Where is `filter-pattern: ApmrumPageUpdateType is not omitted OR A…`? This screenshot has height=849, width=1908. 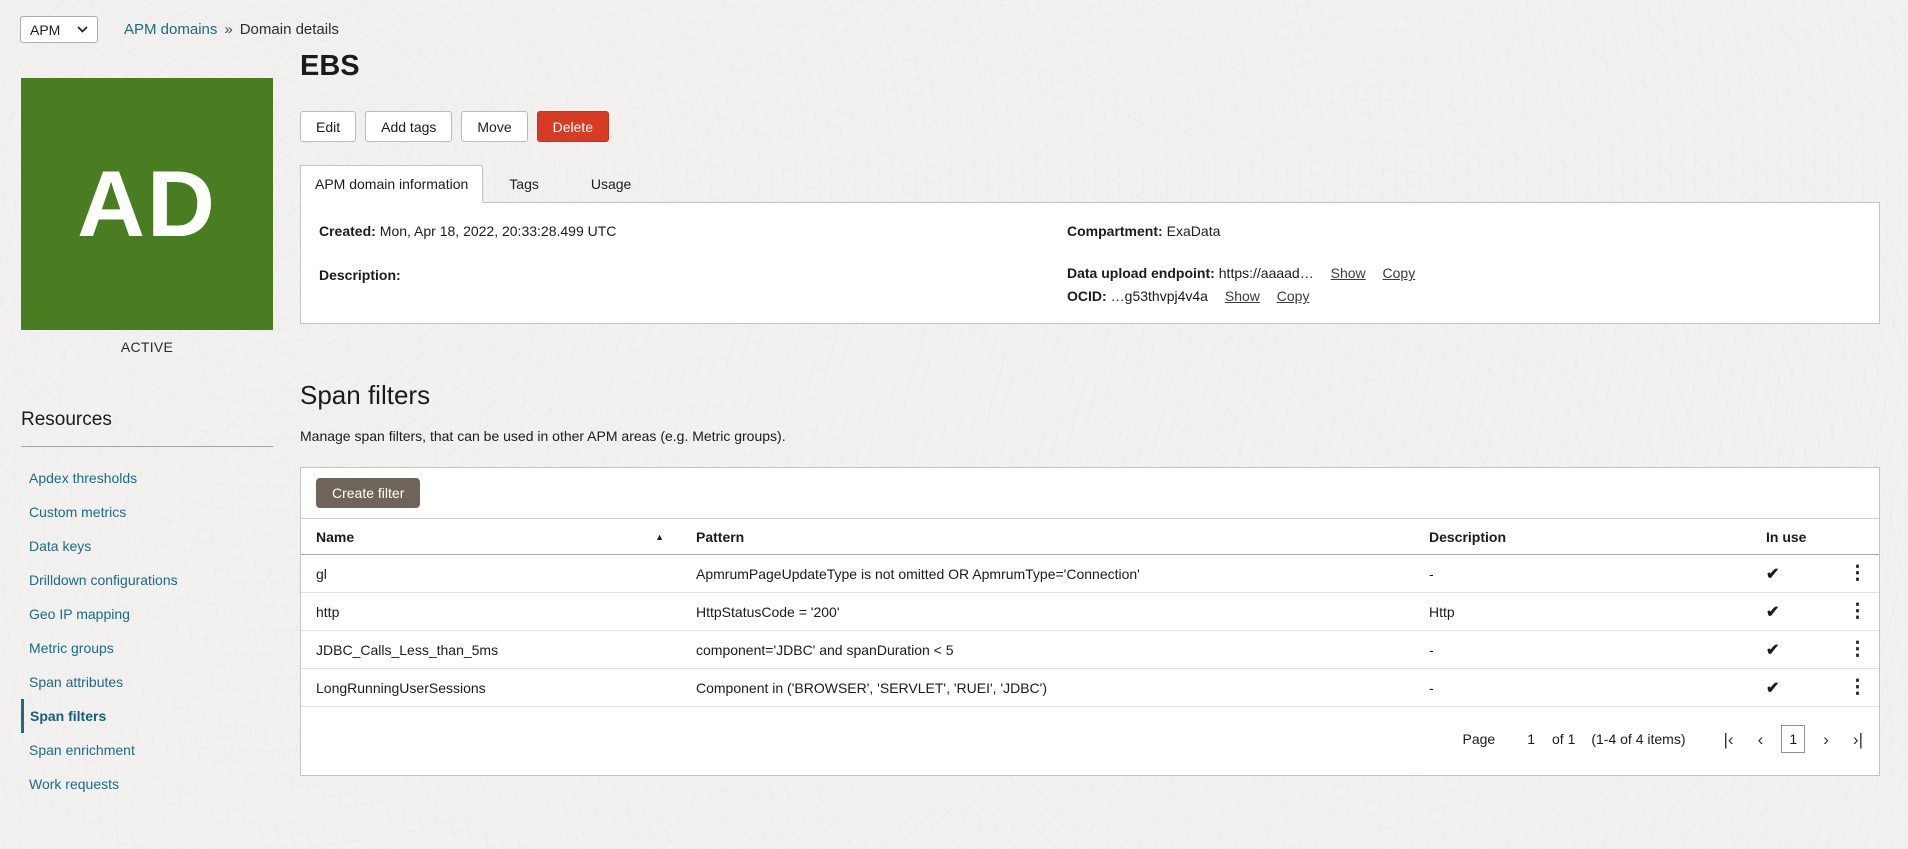 filter-pattern: ApmrumPageUpdateType is not omitted OR A… is located at coordinates (918, 573).